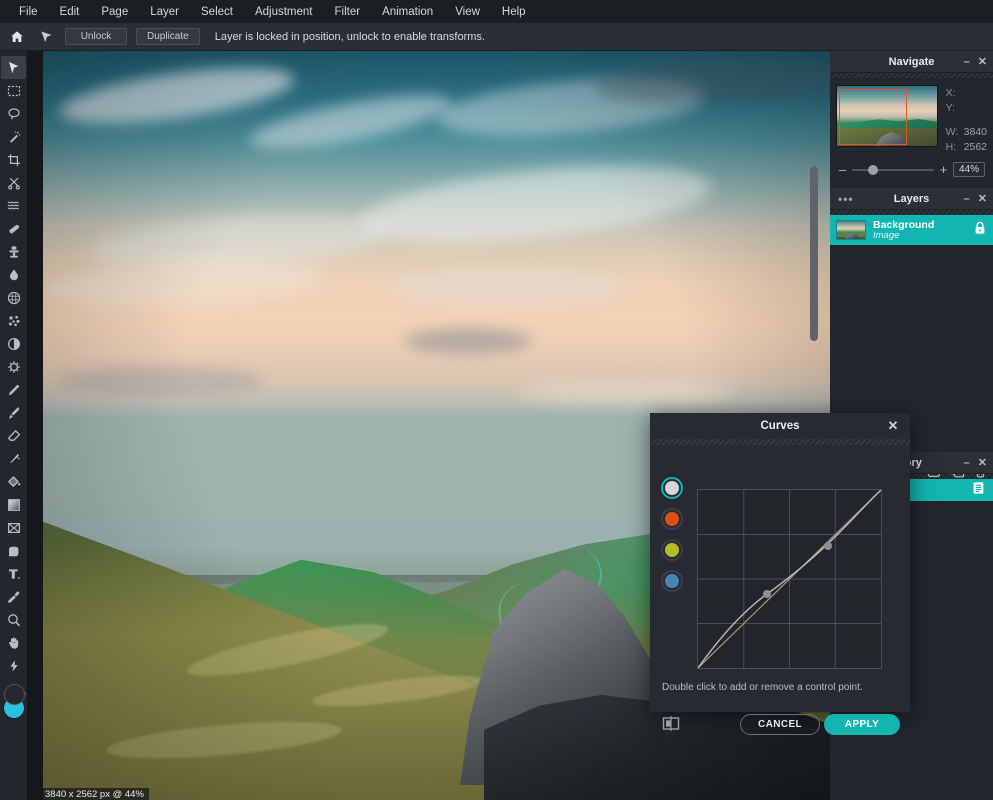  I want to click on eyedropper-tool, so click(13, 596).